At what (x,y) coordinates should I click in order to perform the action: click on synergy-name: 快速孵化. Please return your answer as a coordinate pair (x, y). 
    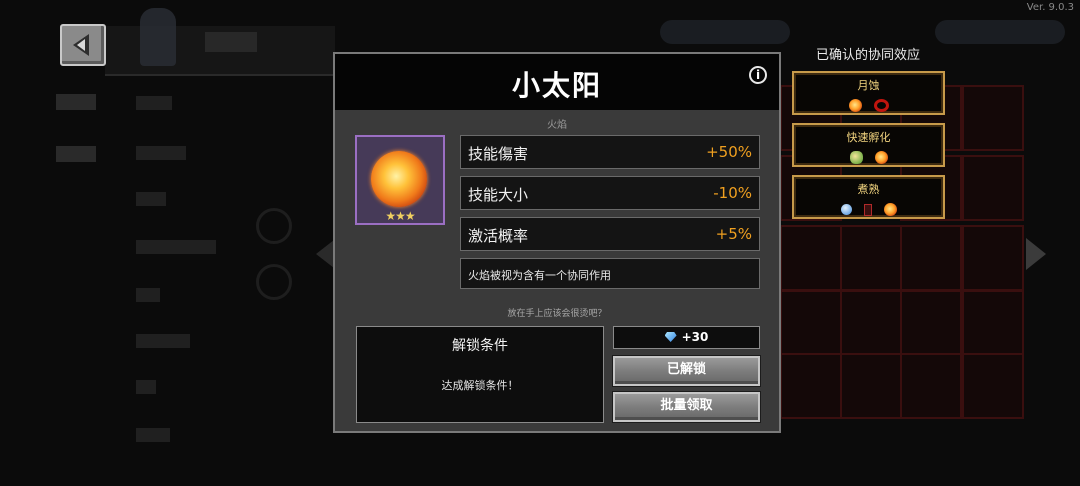
    Looking at the image, I should click on (868, 137).